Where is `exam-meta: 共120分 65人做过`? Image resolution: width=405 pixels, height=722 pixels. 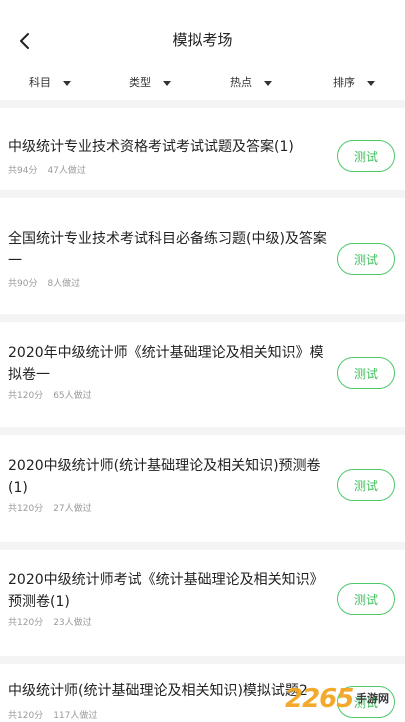 exam-meta: 共120分 65人做过 is located at coordinates (50, 396).